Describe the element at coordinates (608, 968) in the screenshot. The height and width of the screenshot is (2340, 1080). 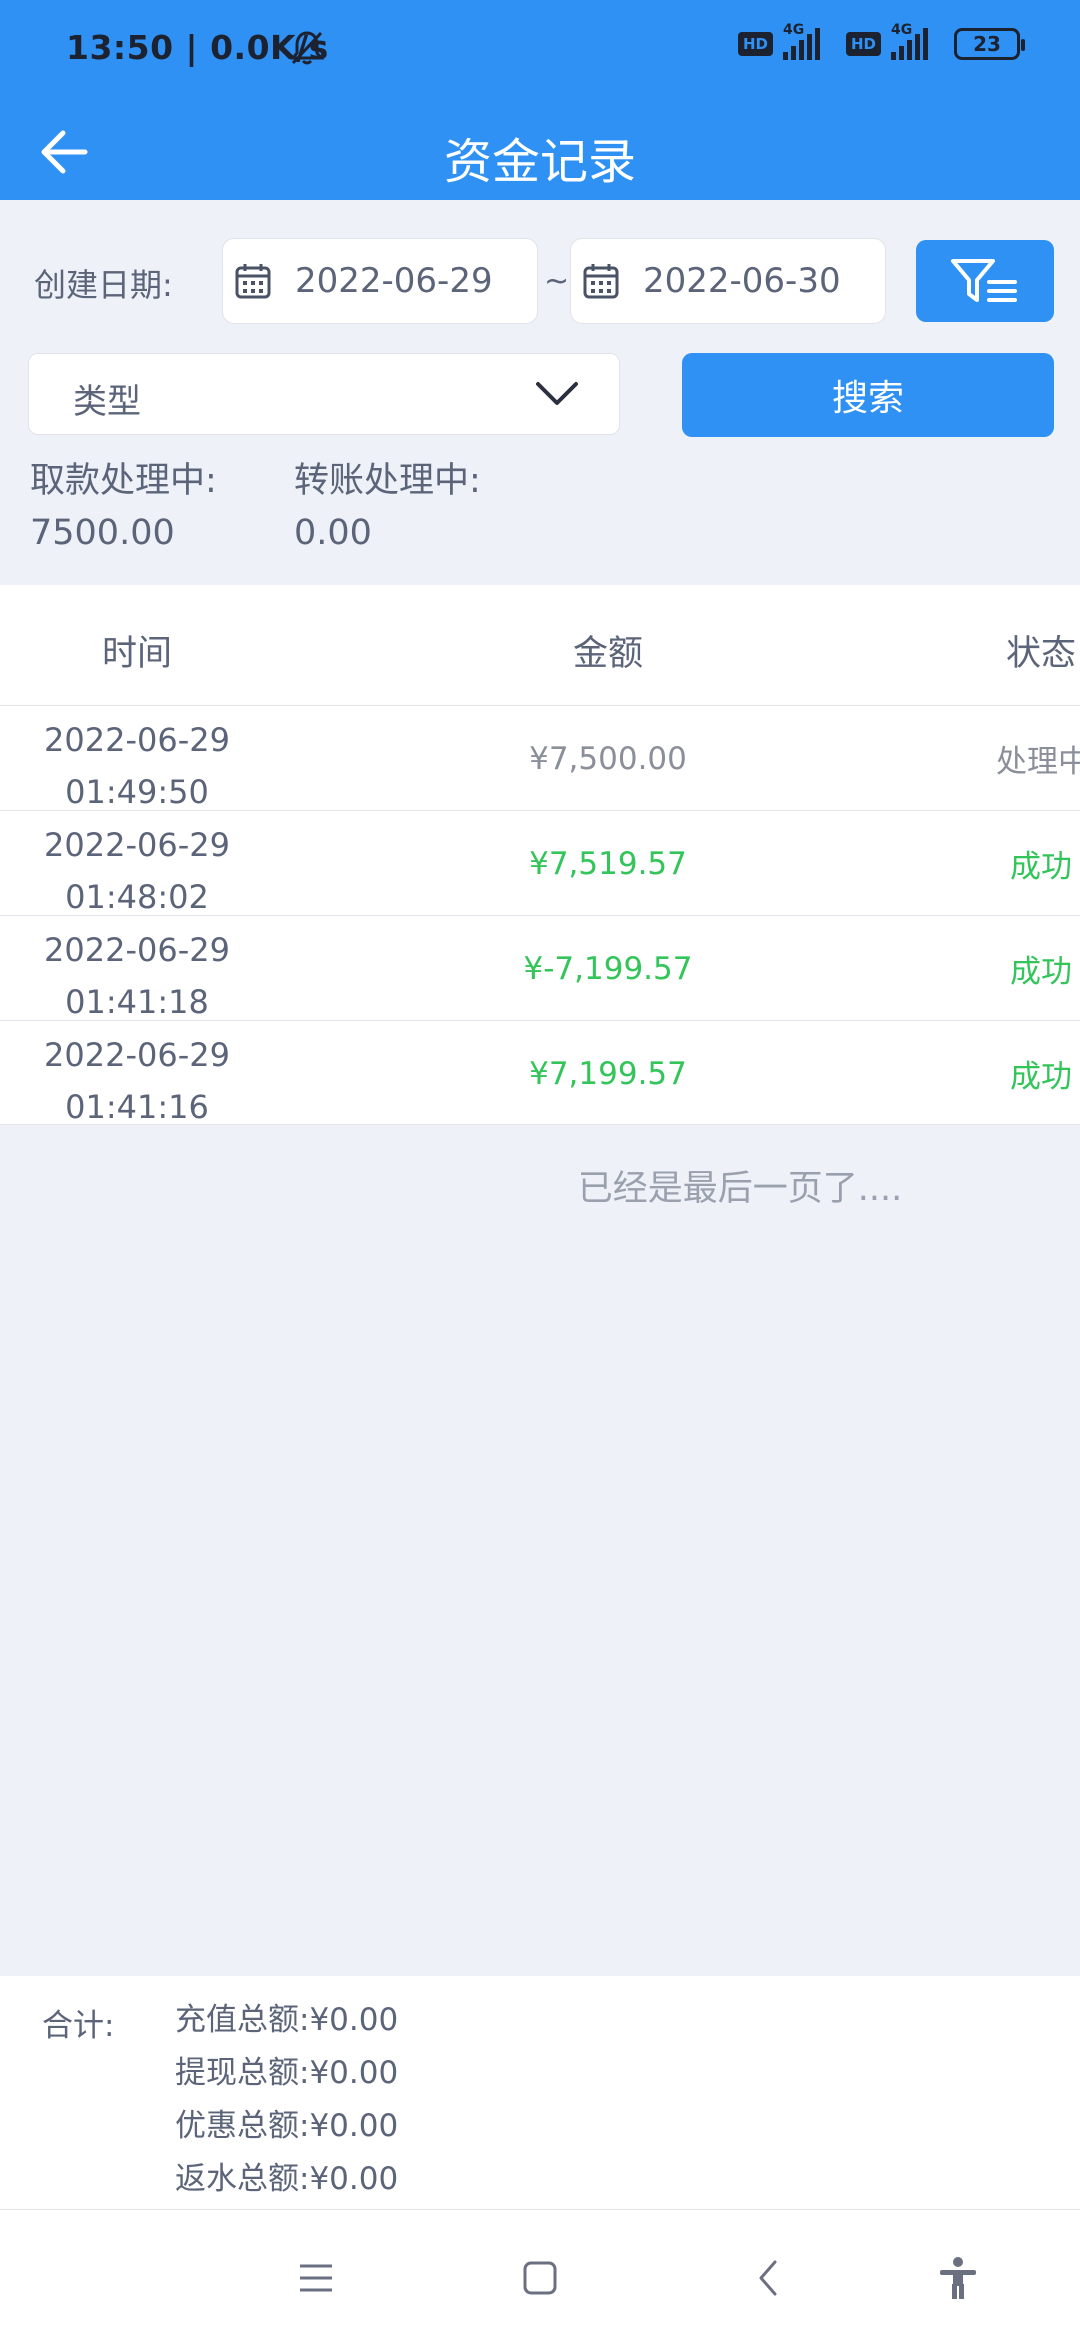
I see `row-amount: ¥-7,199.57` at that location.